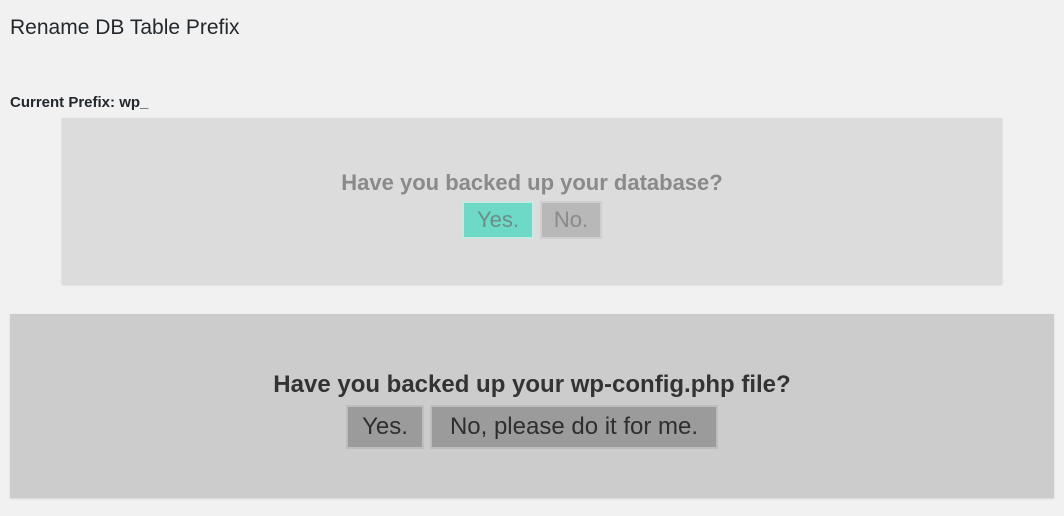  What do you see at coordinates (532, 182) in the screenshot?
I see `db-backup-question: Have you backed up your database?` at bounding box center [532, 182].